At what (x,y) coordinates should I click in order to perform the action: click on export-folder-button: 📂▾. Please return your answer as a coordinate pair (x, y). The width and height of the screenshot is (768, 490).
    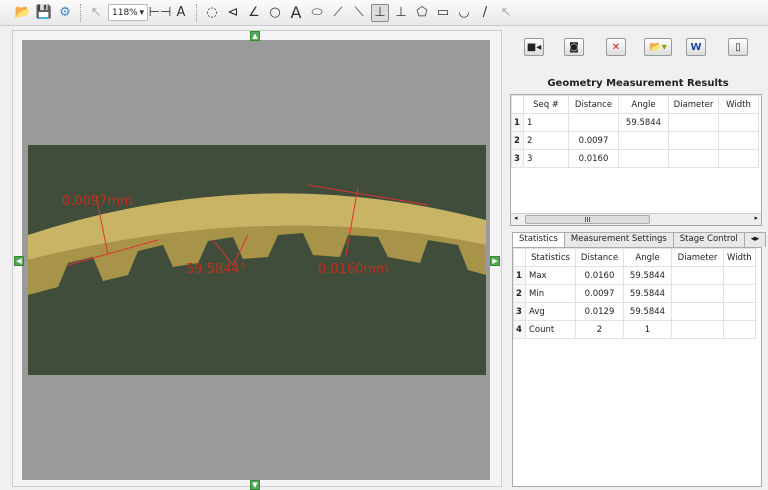
    Looking at the image, I should click on (658, 47).